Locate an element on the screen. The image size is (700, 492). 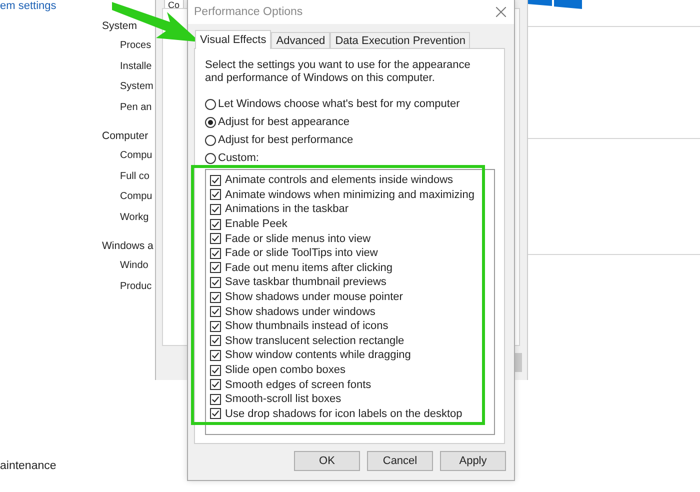
checkbox-label: Fade or slide ToolTips into view is located at coordinates (301, 253).